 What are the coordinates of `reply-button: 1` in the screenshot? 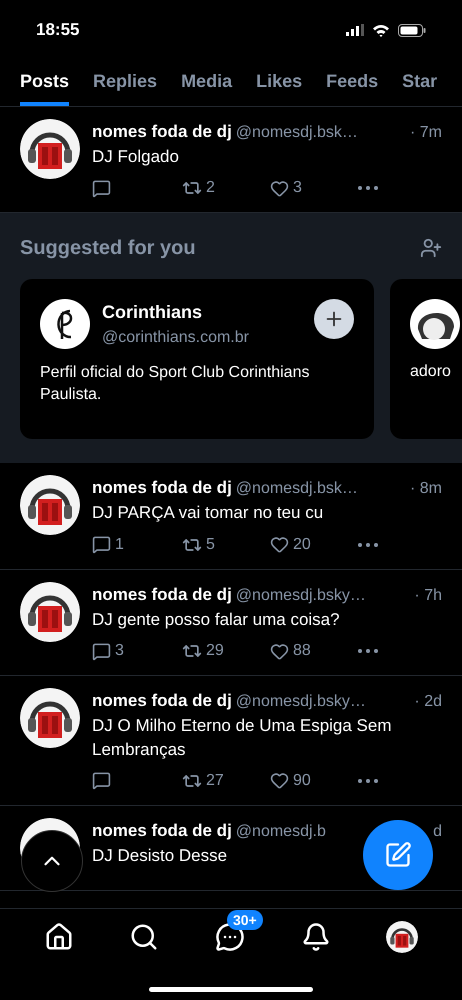 It's located at (137, 544).